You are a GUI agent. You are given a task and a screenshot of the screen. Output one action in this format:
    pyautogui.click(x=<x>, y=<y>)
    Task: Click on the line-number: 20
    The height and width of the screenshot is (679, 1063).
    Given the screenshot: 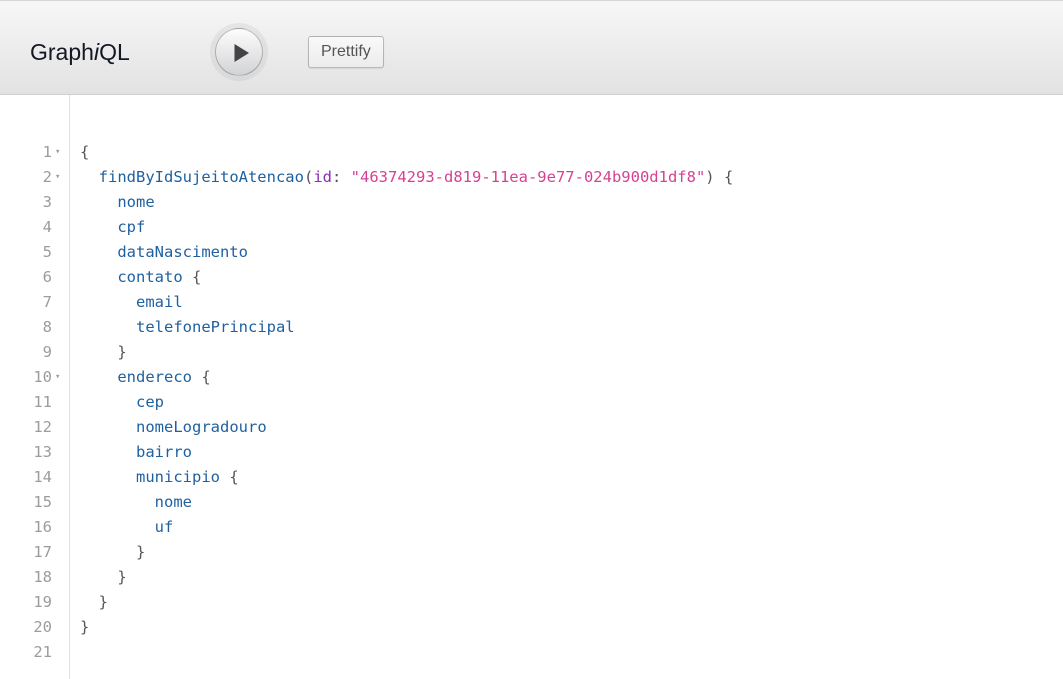 What is the action you would take?
    pyautogui.click(x=42, y=627)
    